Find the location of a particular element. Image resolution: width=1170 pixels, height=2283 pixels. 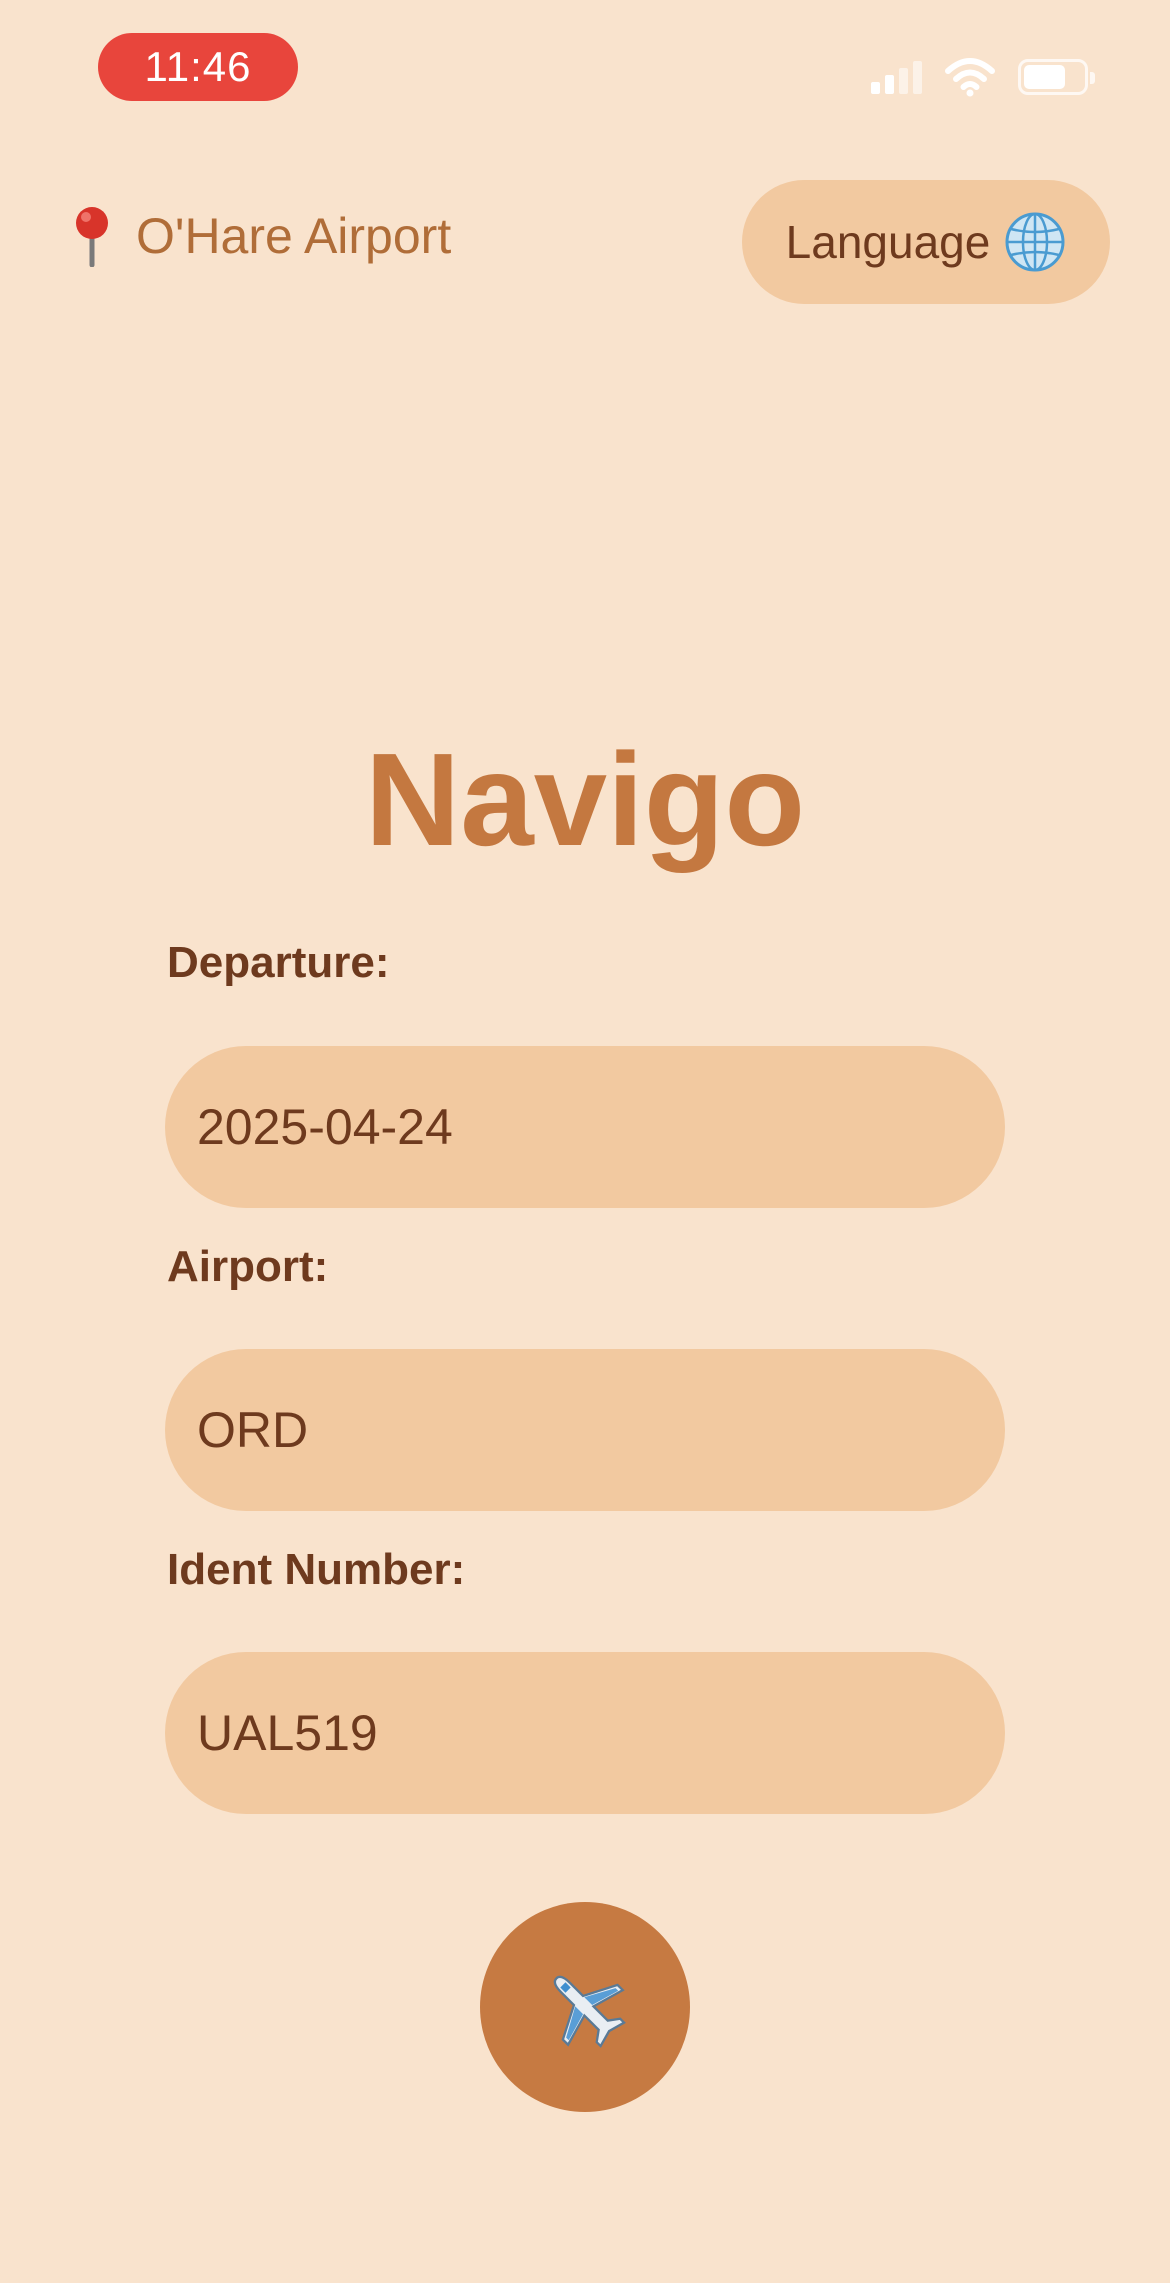

status-icons is located at coordinates (983, 77).